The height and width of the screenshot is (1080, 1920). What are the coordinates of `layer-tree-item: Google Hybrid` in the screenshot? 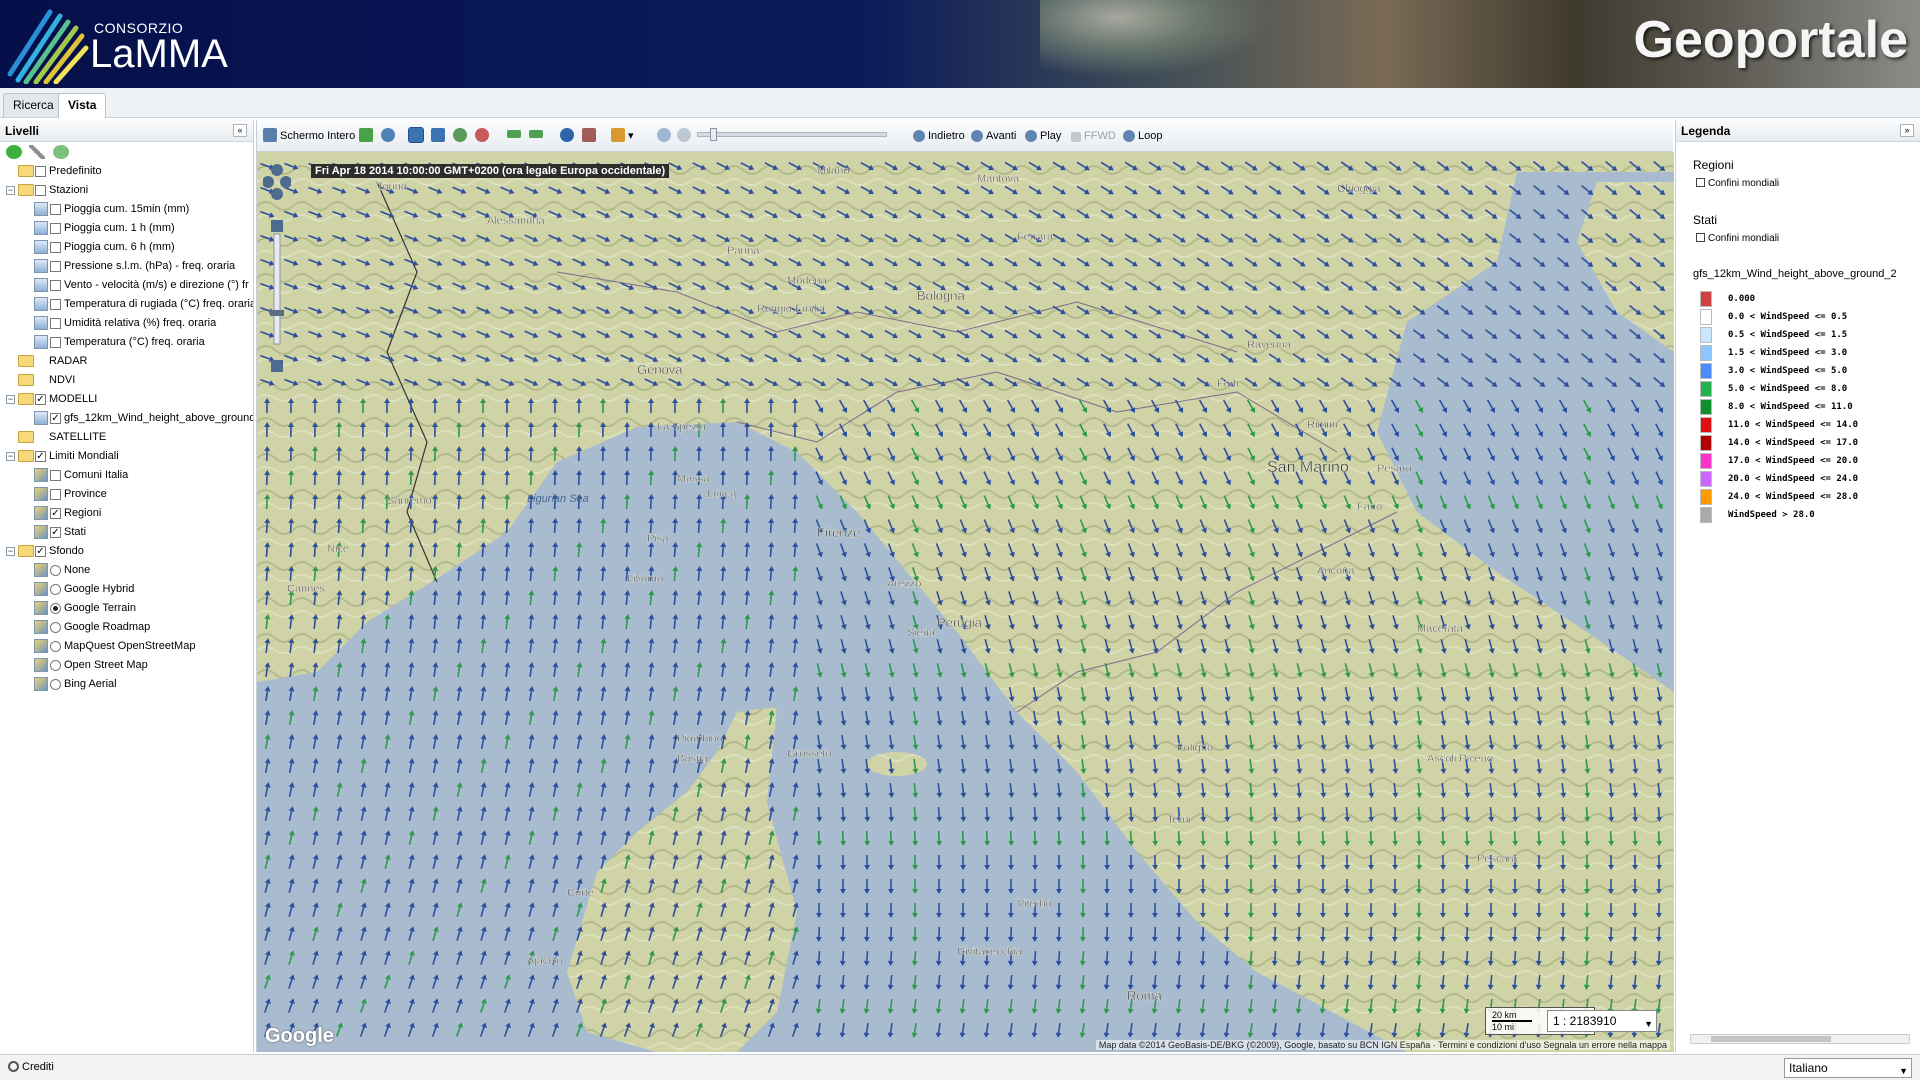 It's located at (126, 589).